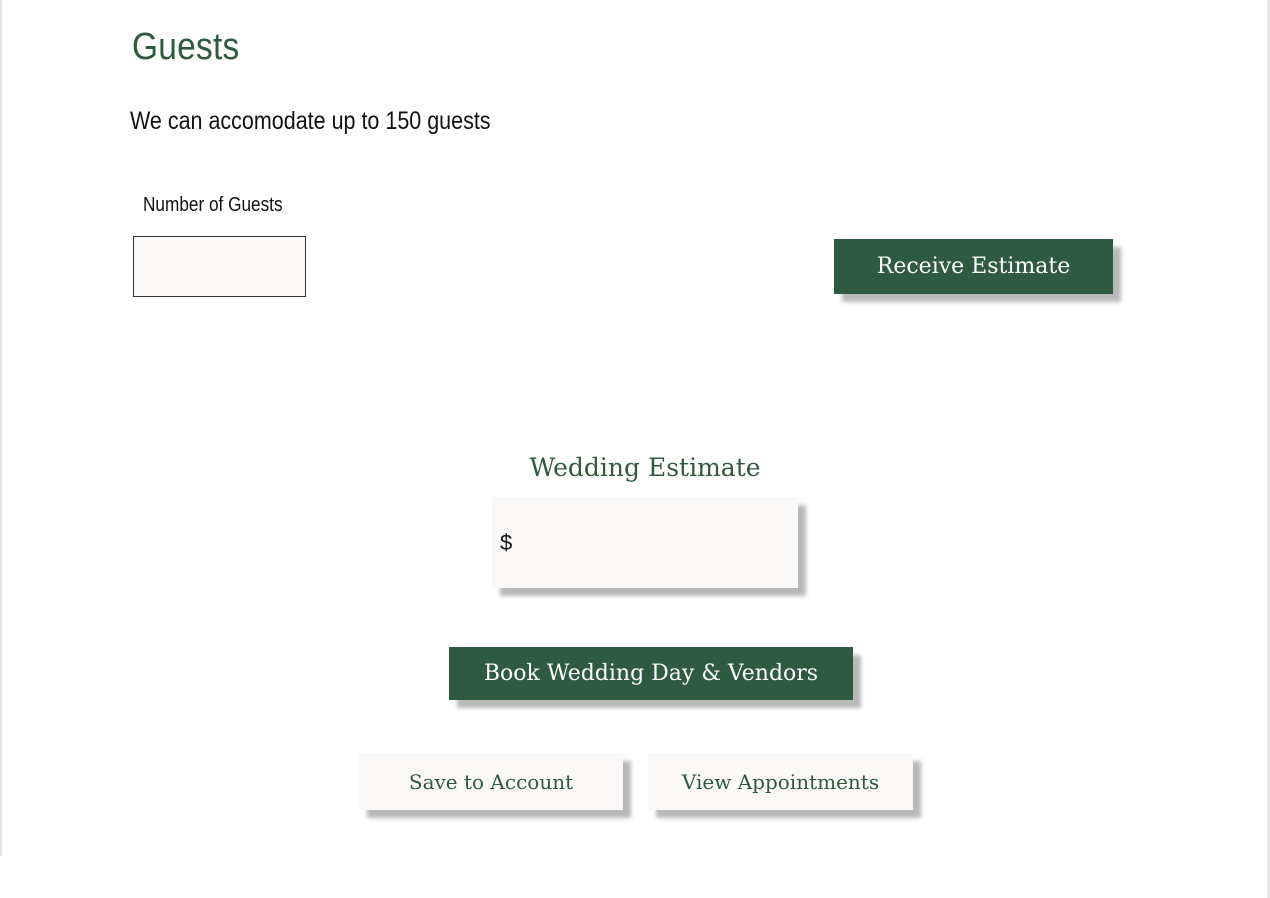 The width and height of the screenshot is (1270, 898). I want to click on book-wedding-button: Book Wedding Day & Vendors, so click(651, 673).